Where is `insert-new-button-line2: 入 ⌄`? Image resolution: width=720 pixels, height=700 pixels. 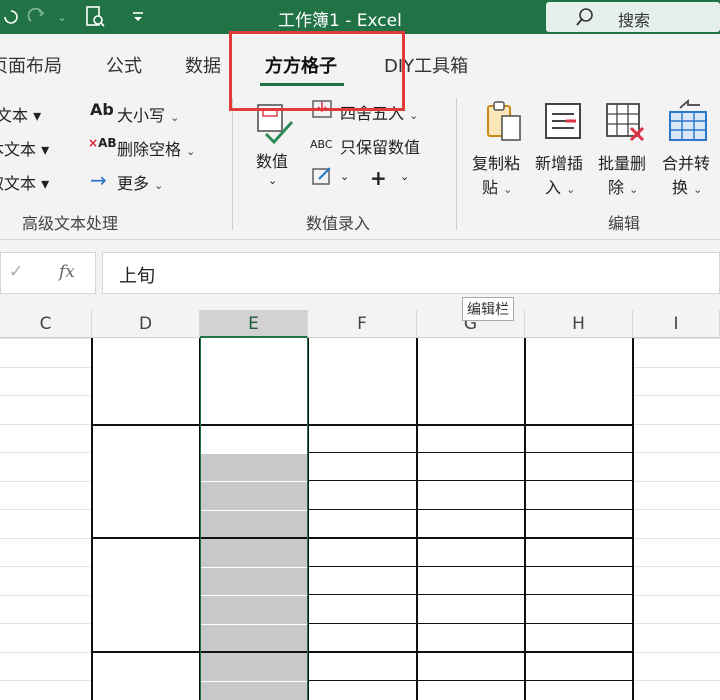 insert-new-button-line2: 入 ⌄ is located at coordinates (560, 186).